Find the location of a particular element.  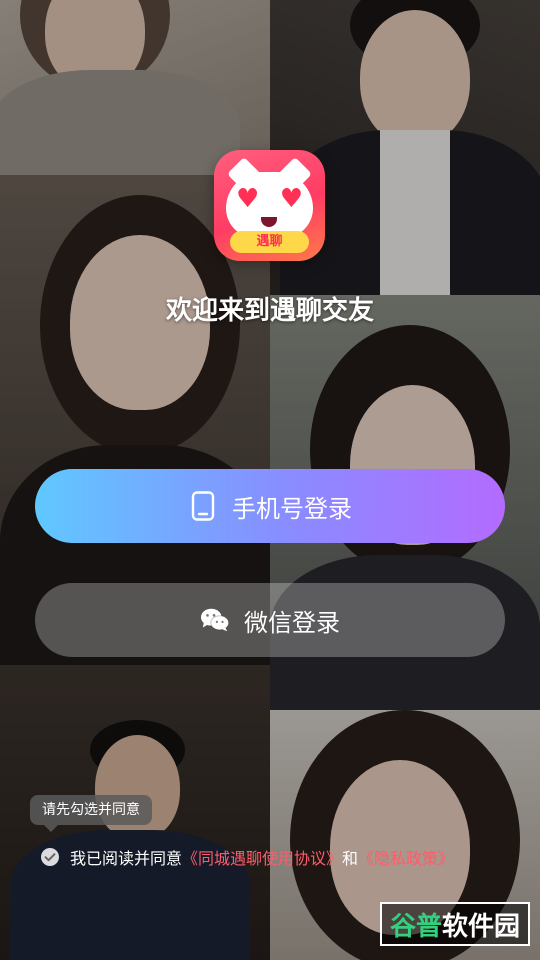

check-circle-icon is located at coordinates (50, 857).